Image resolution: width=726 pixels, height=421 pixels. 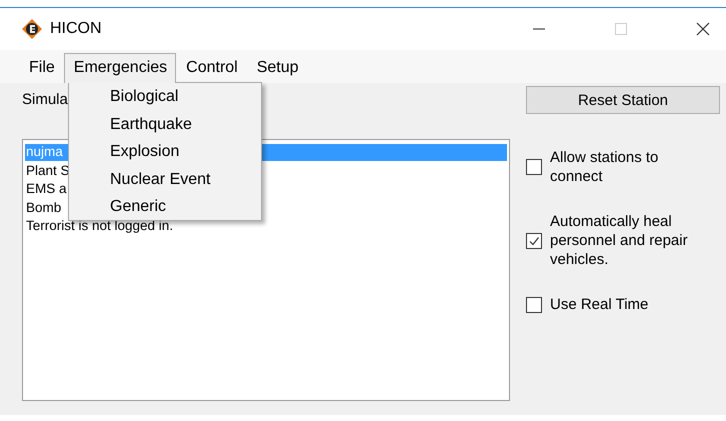 What do you see at coordinates (32, 29) in the screenshot?
I see `app-logo-icon` at bounding box center [32, 29].